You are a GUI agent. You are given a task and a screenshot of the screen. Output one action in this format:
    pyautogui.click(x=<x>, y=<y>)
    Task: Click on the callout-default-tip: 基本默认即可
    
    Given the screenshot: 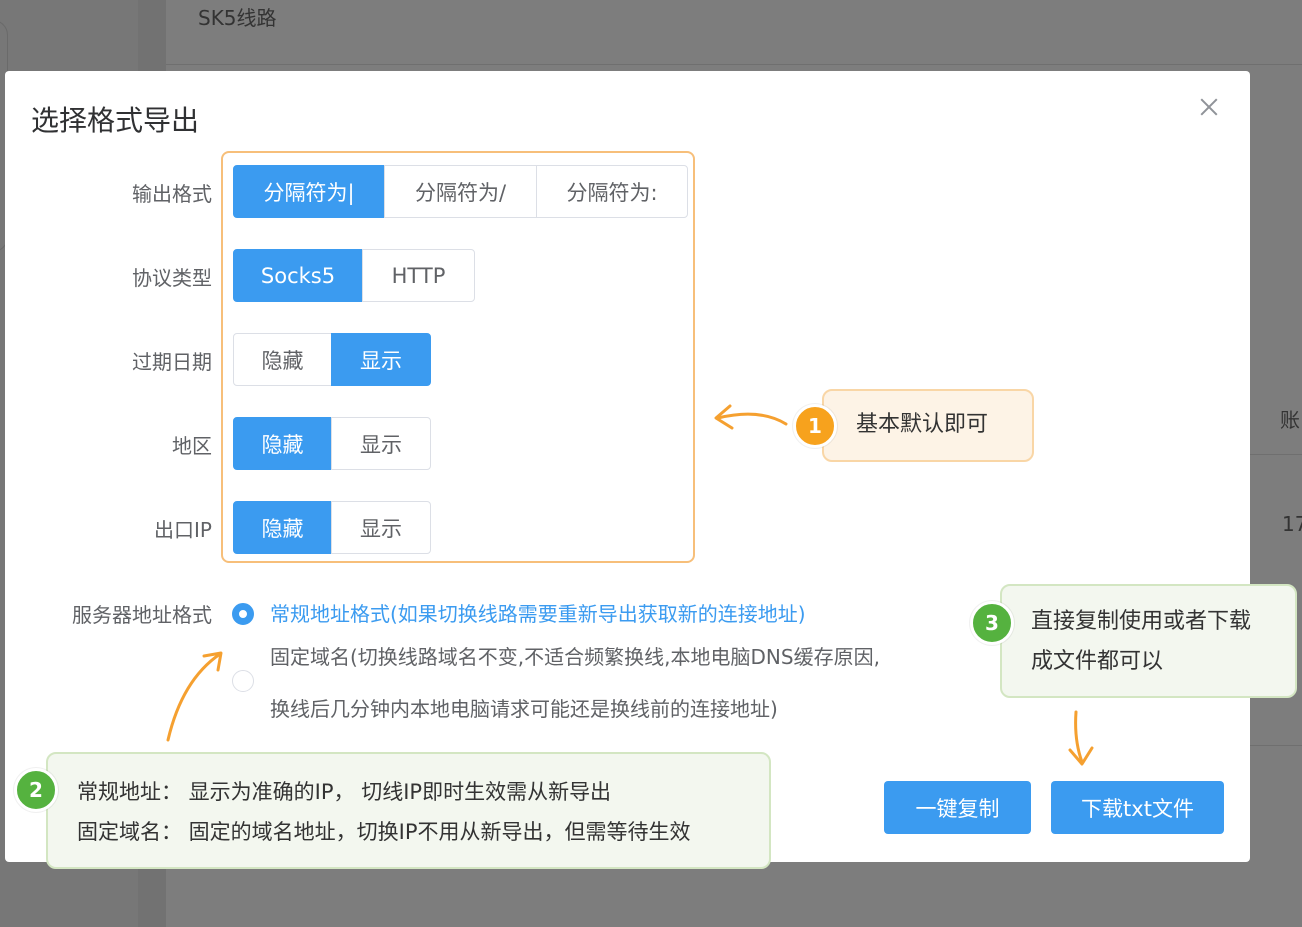 What is the action you would take?
    pyautogui.click(x=928, y=425)
    